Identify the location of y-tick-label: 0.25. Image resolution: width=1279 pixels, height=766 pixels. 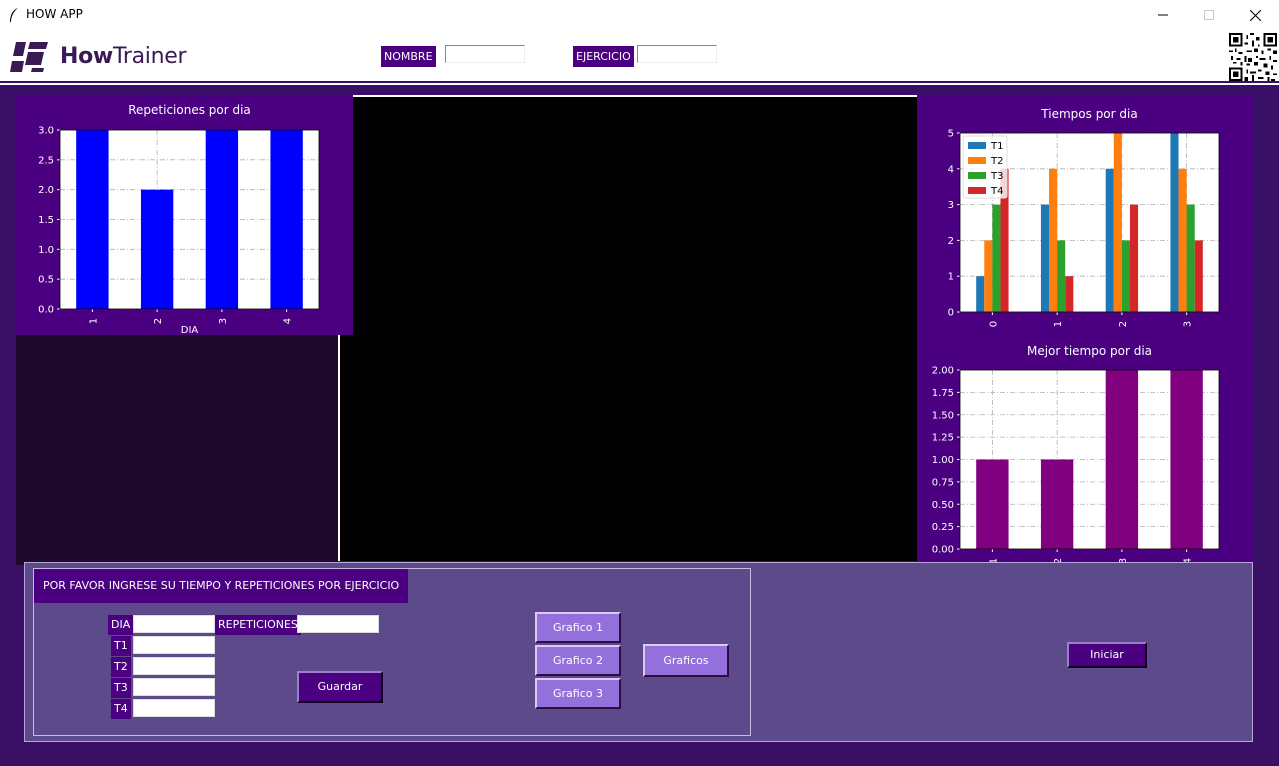
(943, 527).